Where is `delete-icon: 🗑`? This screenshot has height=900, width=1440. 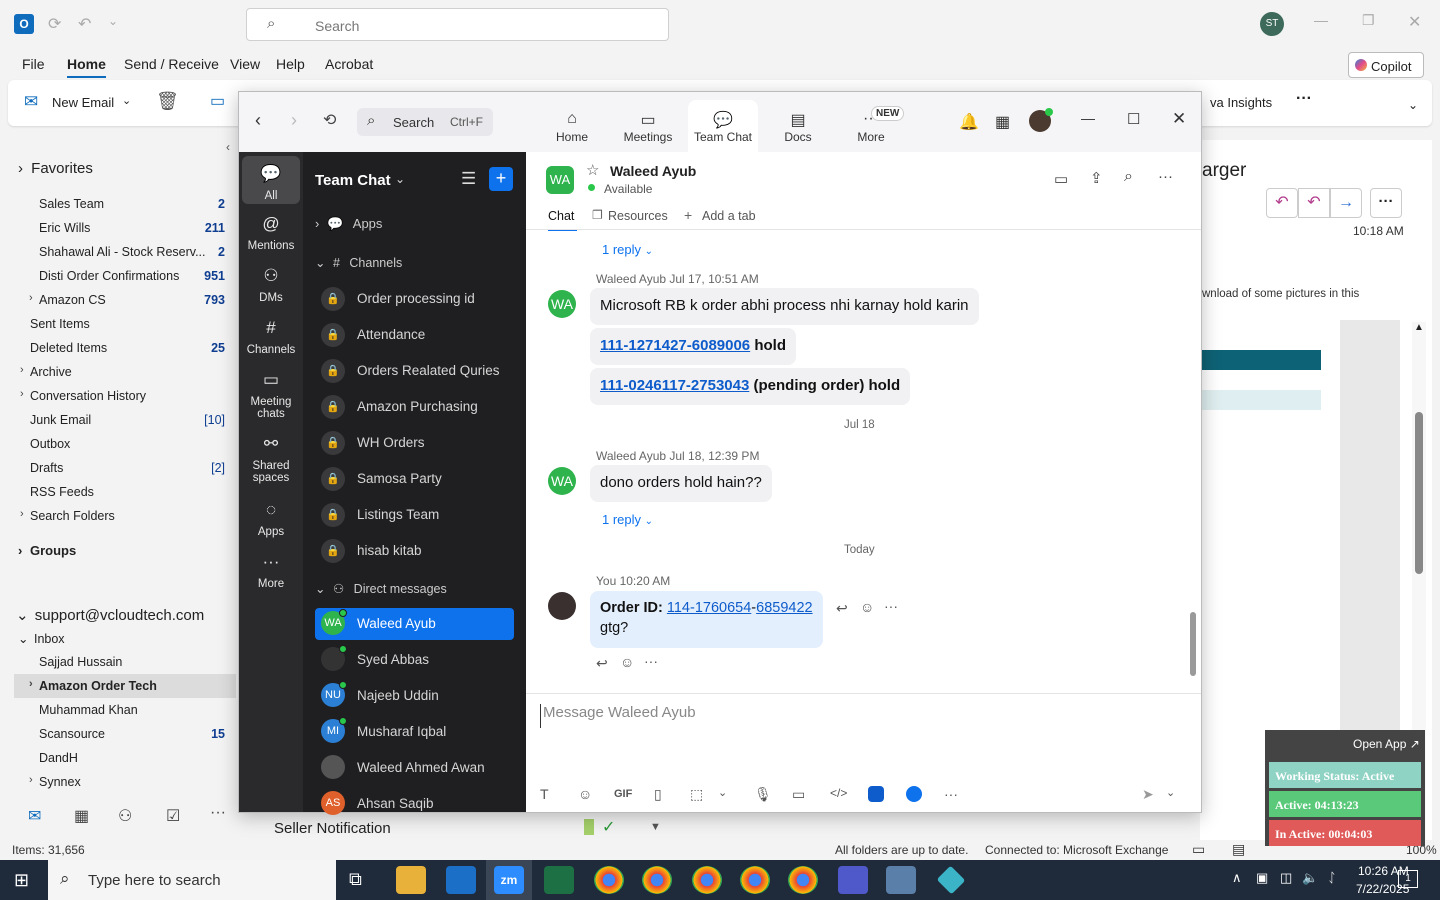 delete-icon: 🗑 is located at coordinates (167, 101).